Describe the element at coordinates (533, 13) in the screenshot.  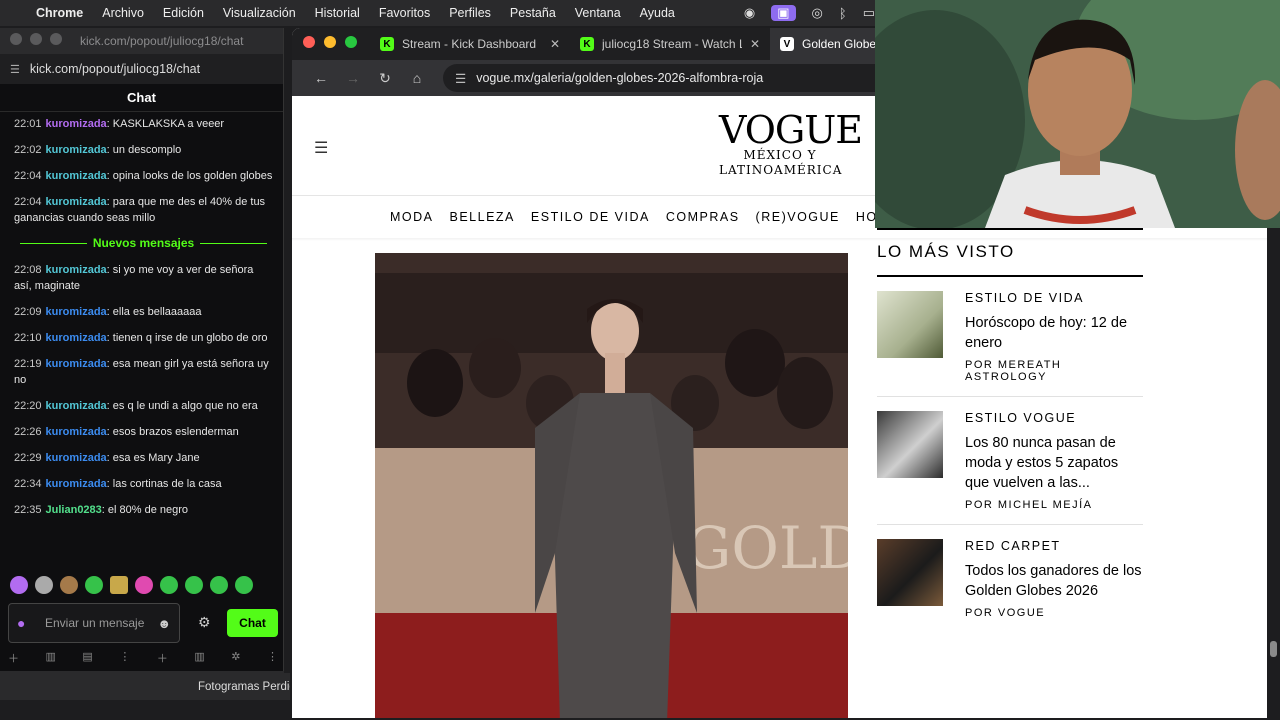
I see `menu-pestana: Pestaña` at that location.